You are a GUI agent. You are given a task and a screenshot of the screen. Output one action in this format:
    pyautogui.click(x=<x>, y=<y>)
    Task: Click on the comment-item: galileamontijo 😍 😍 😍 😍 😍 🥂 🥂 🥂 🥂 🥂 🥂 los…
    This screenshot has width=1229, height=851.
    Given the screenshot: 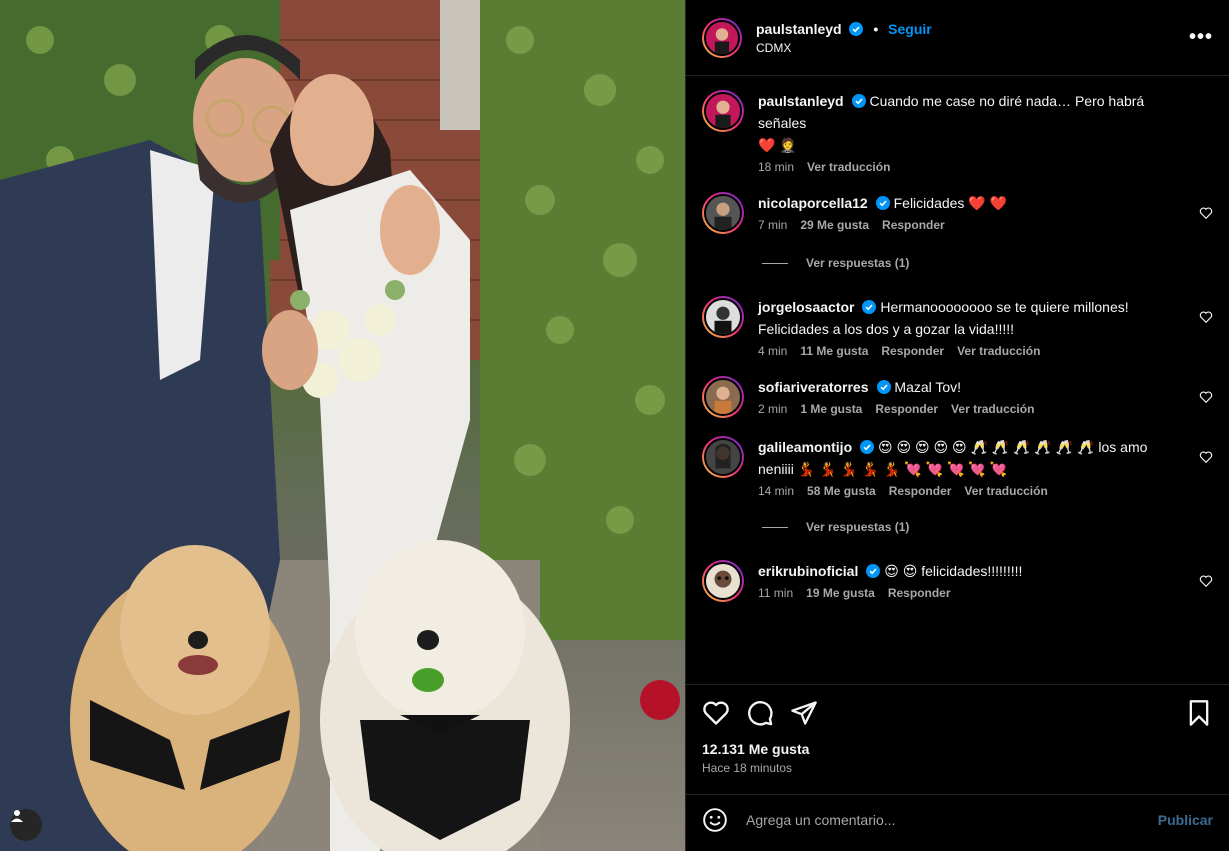 What is the action you would take?
    pyautogui.click(x=957, y=467)
    